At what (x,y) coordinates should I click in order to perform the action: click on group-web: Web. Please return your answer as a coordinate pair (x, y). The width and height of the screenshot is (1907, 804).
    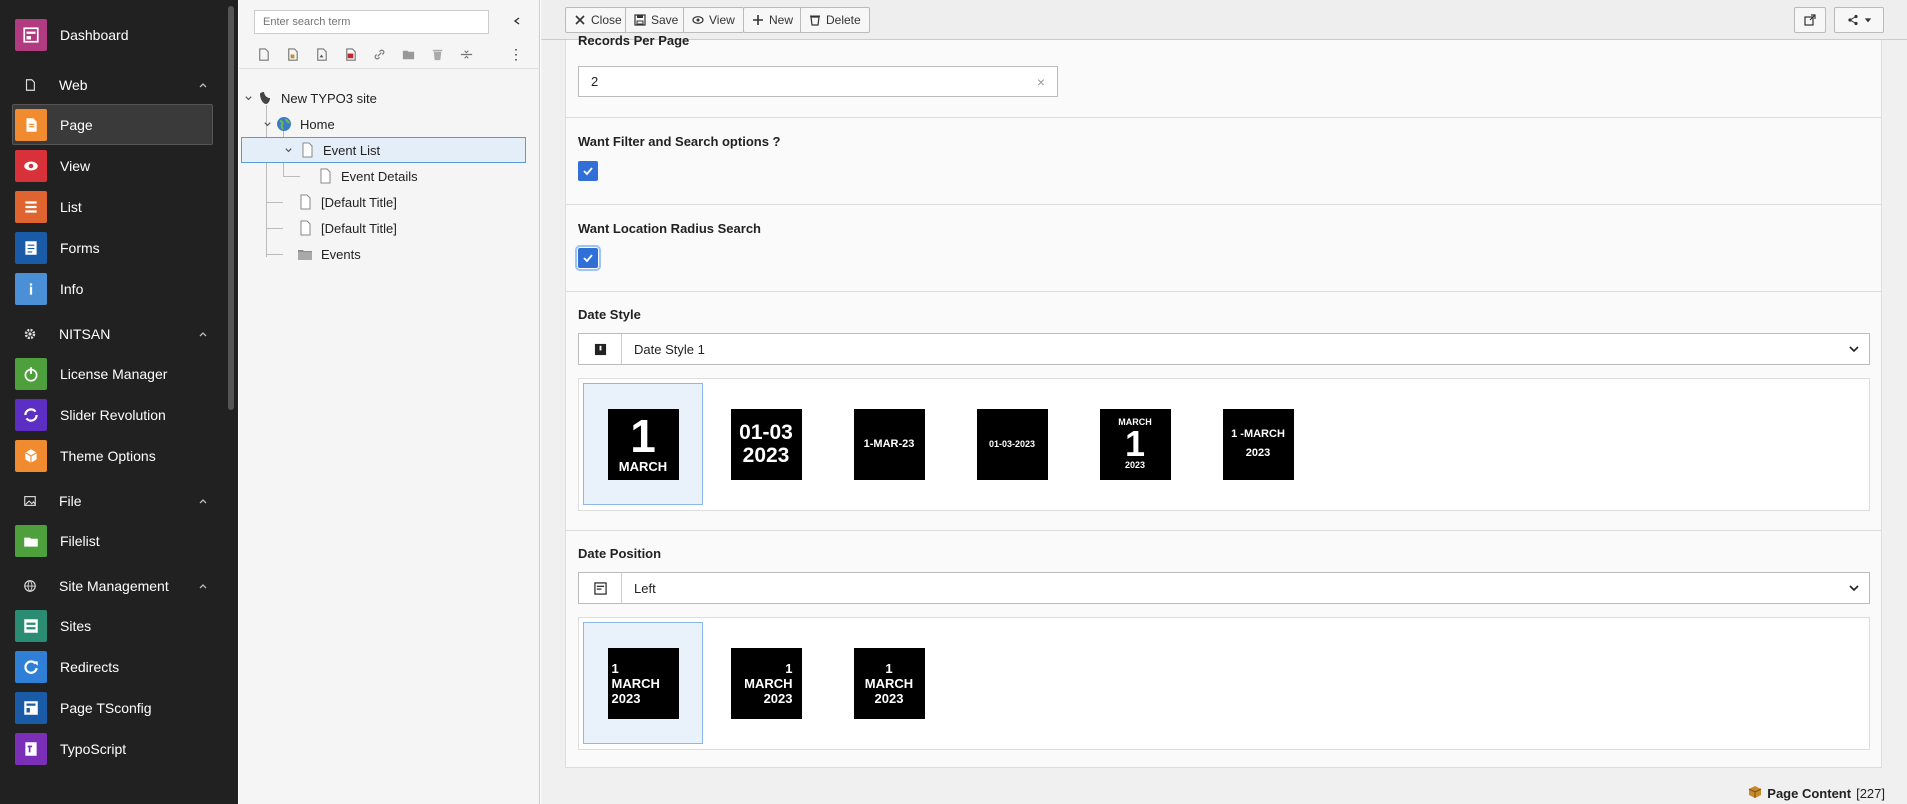
    Looking at the image, I should click on (119, 85).